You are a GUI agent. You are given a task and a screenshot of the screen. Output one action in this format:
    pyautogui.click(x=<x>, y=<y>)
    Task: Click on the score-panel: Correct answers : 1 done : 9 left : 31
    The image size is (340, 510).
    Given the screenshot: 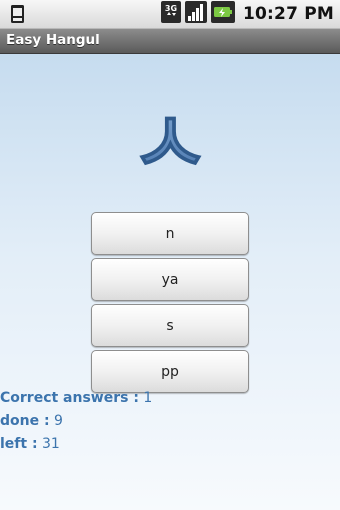 What is the action you would take?
    pyautogui.click(x=76, y=421)
    